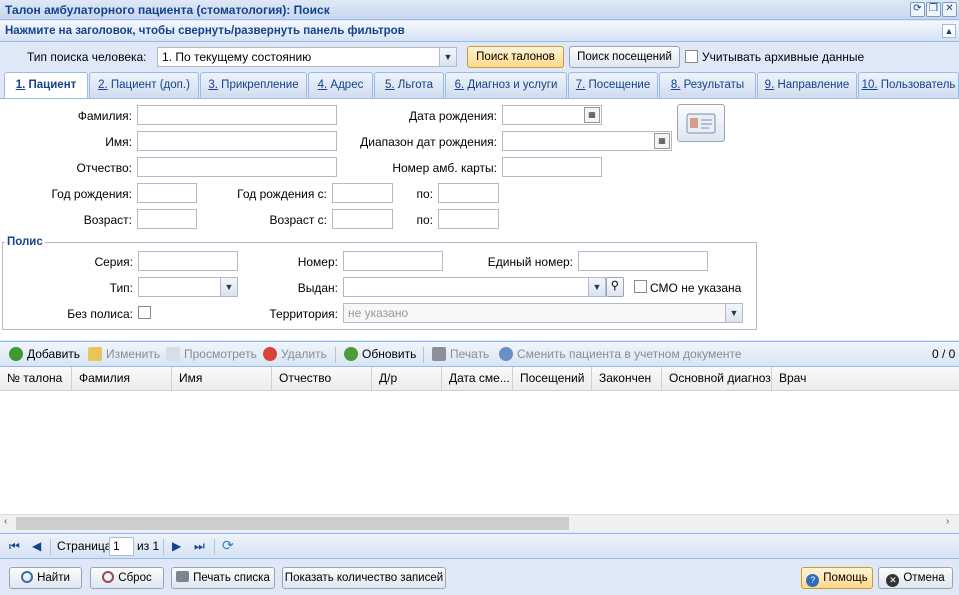 The image size is (959, 595). What do you see at coordinates (615, 287) in the screenshot?
I see `search-icon: ⚲` at bounding box center [615, 287].